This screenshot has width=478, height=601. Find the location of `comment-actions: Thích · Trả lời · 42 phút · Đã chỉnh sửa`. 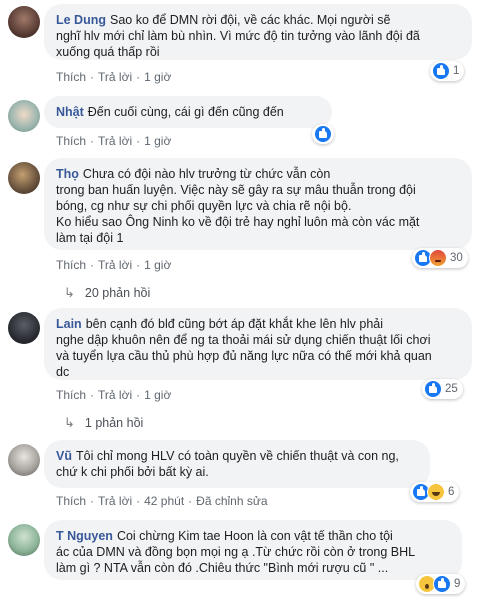

comment-actions: Thích · Trả lời · 42 phút · Đã chỉnh sửa is located at coordinates (162, 501).